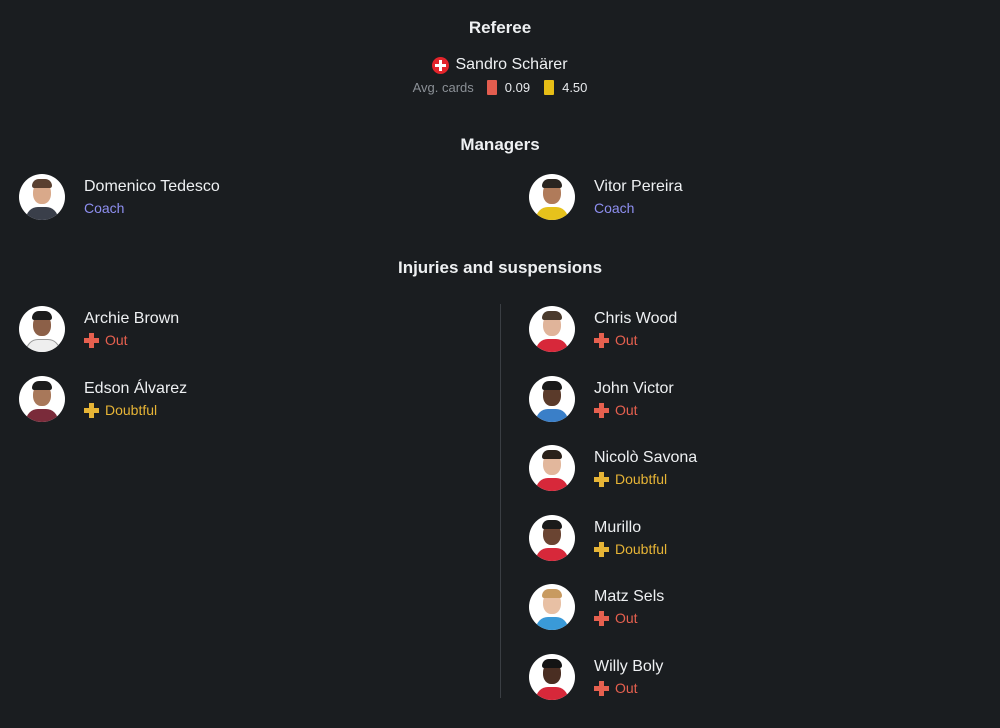 The height and width of the screenshot is (728, 1000). Describe the element at coordinates (549, 87) in the screenshot. I see `yellow-card-icon` at that location.